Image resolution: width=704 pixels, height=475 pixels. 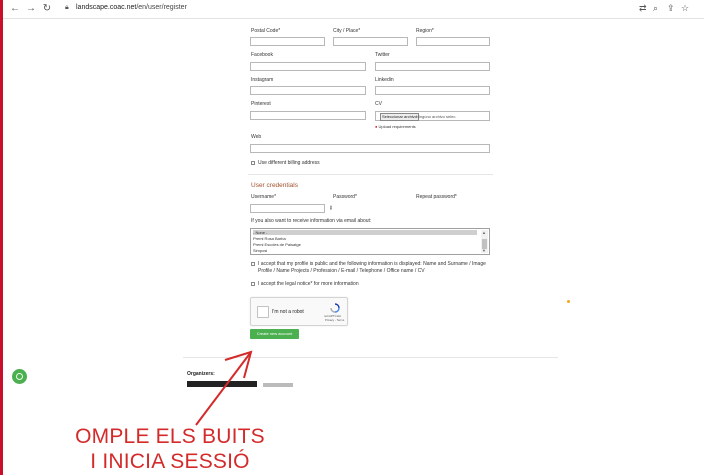 What do you see at coordinates (224, 388) in the screenshot?
I see `annotation-arrow-icon` at bounding box center [224, 388].